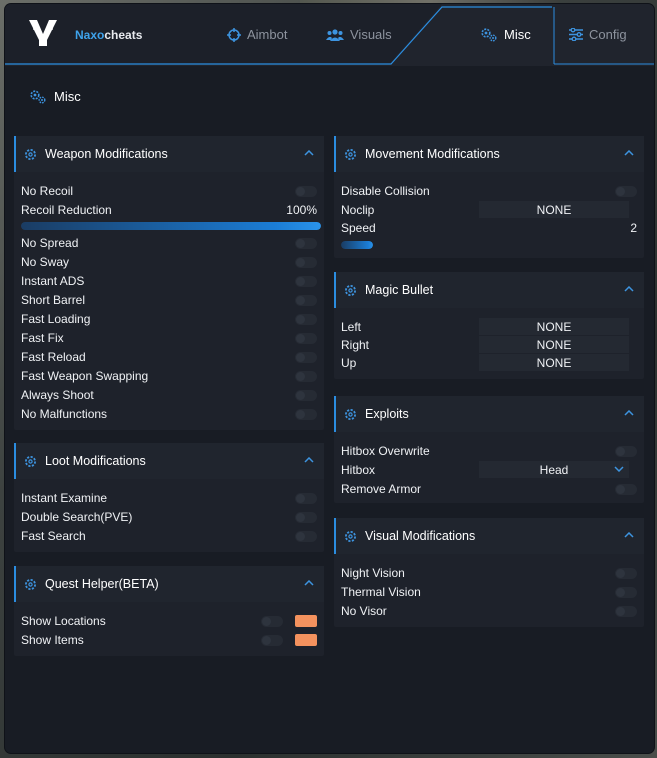  I want to click on tab-misc: Misc, so click(505, 34).